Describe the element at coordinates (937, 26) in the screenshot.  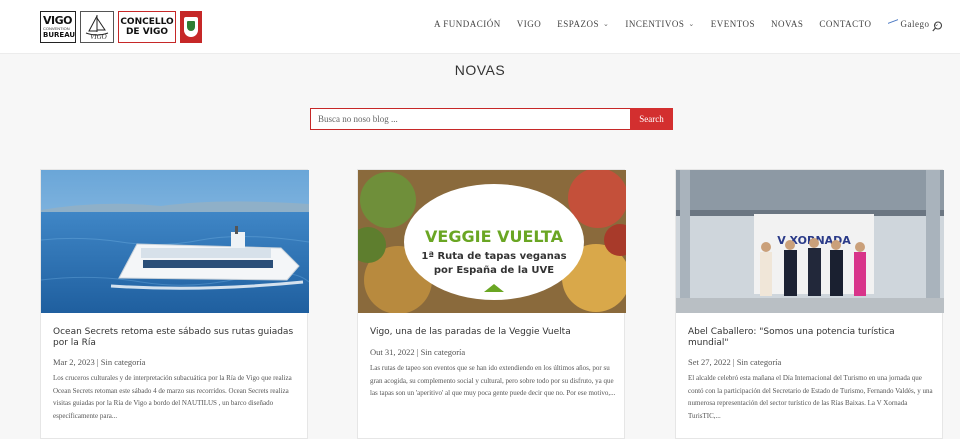
I see `search-icon` at that location.